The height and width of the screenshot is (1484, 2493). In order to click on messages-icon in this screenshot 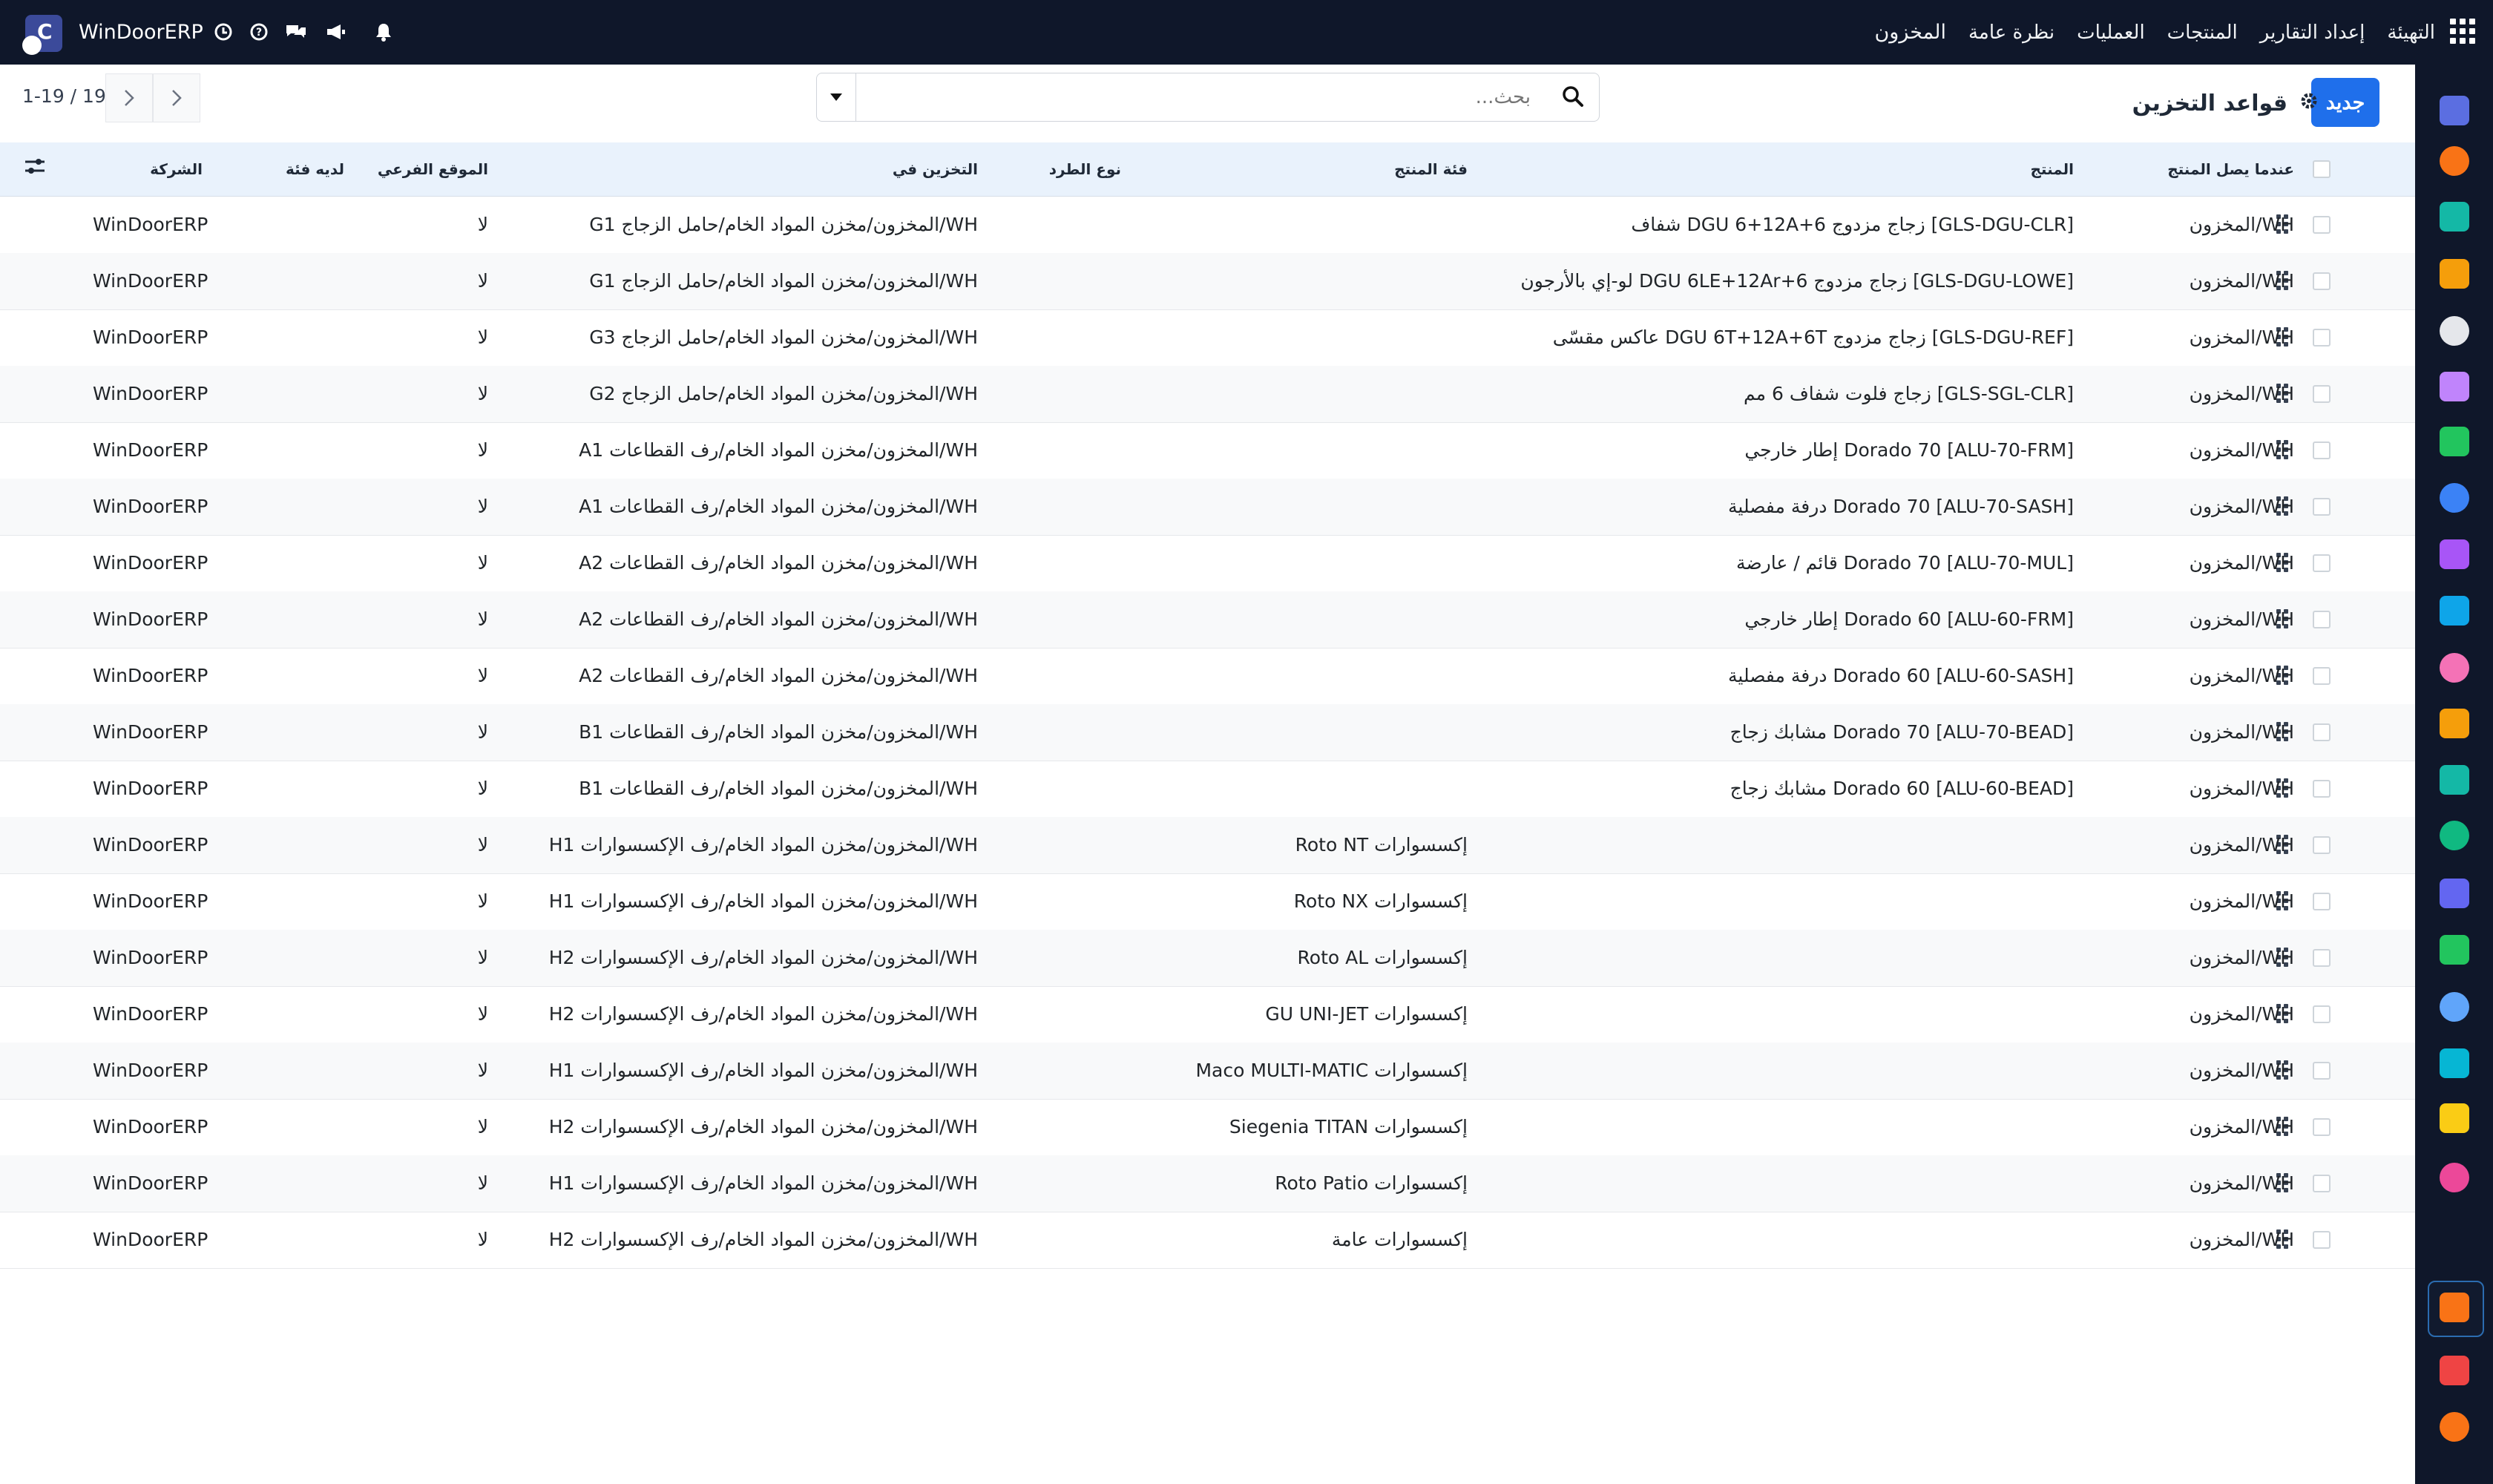, I will do `click(296, 32)`.